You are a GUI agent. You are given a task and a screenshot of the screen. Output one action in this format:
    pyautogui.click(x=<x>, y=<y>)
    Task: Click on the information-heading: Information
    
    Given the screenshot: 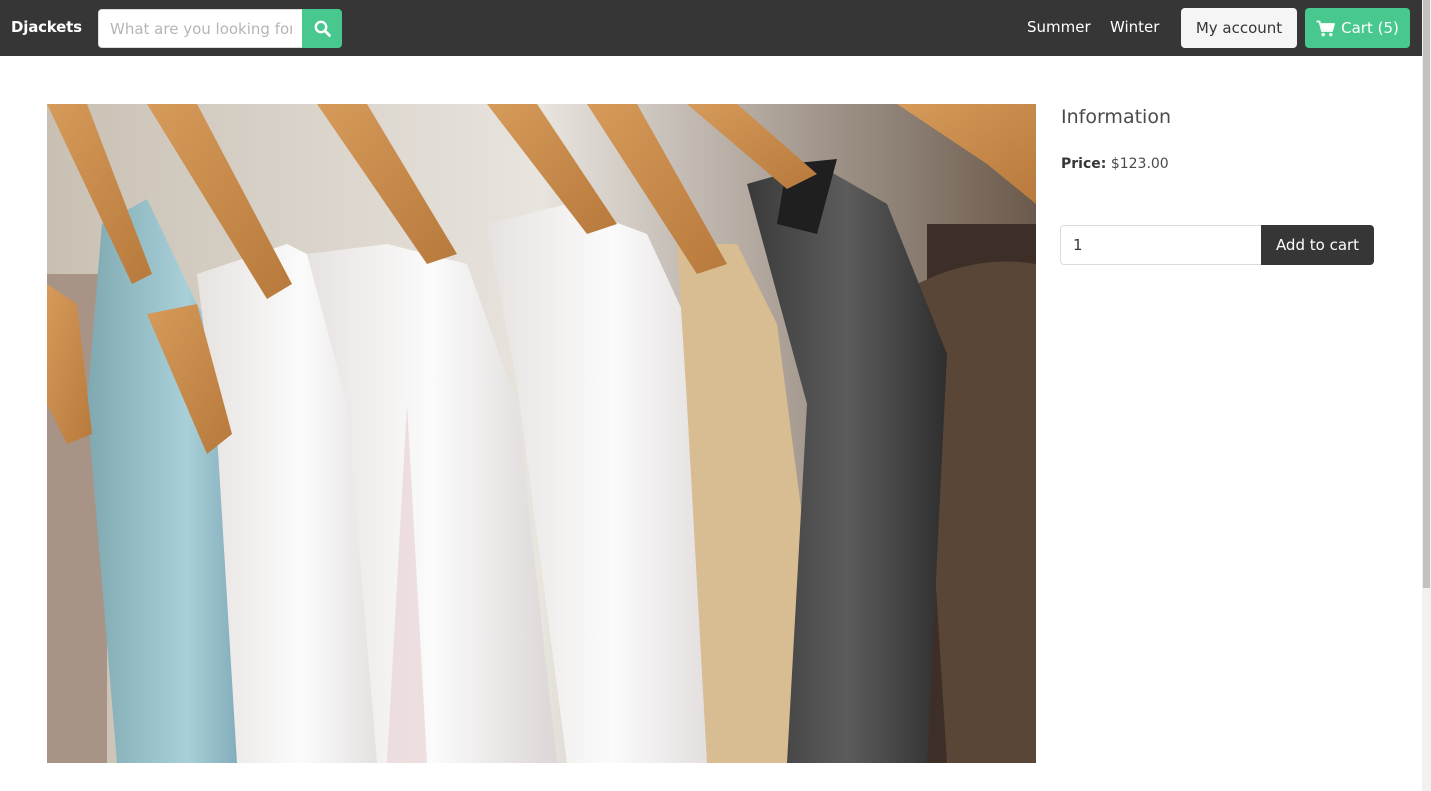 What is the action you would take?
    pyautogui.click(x=1116, y=117)
    